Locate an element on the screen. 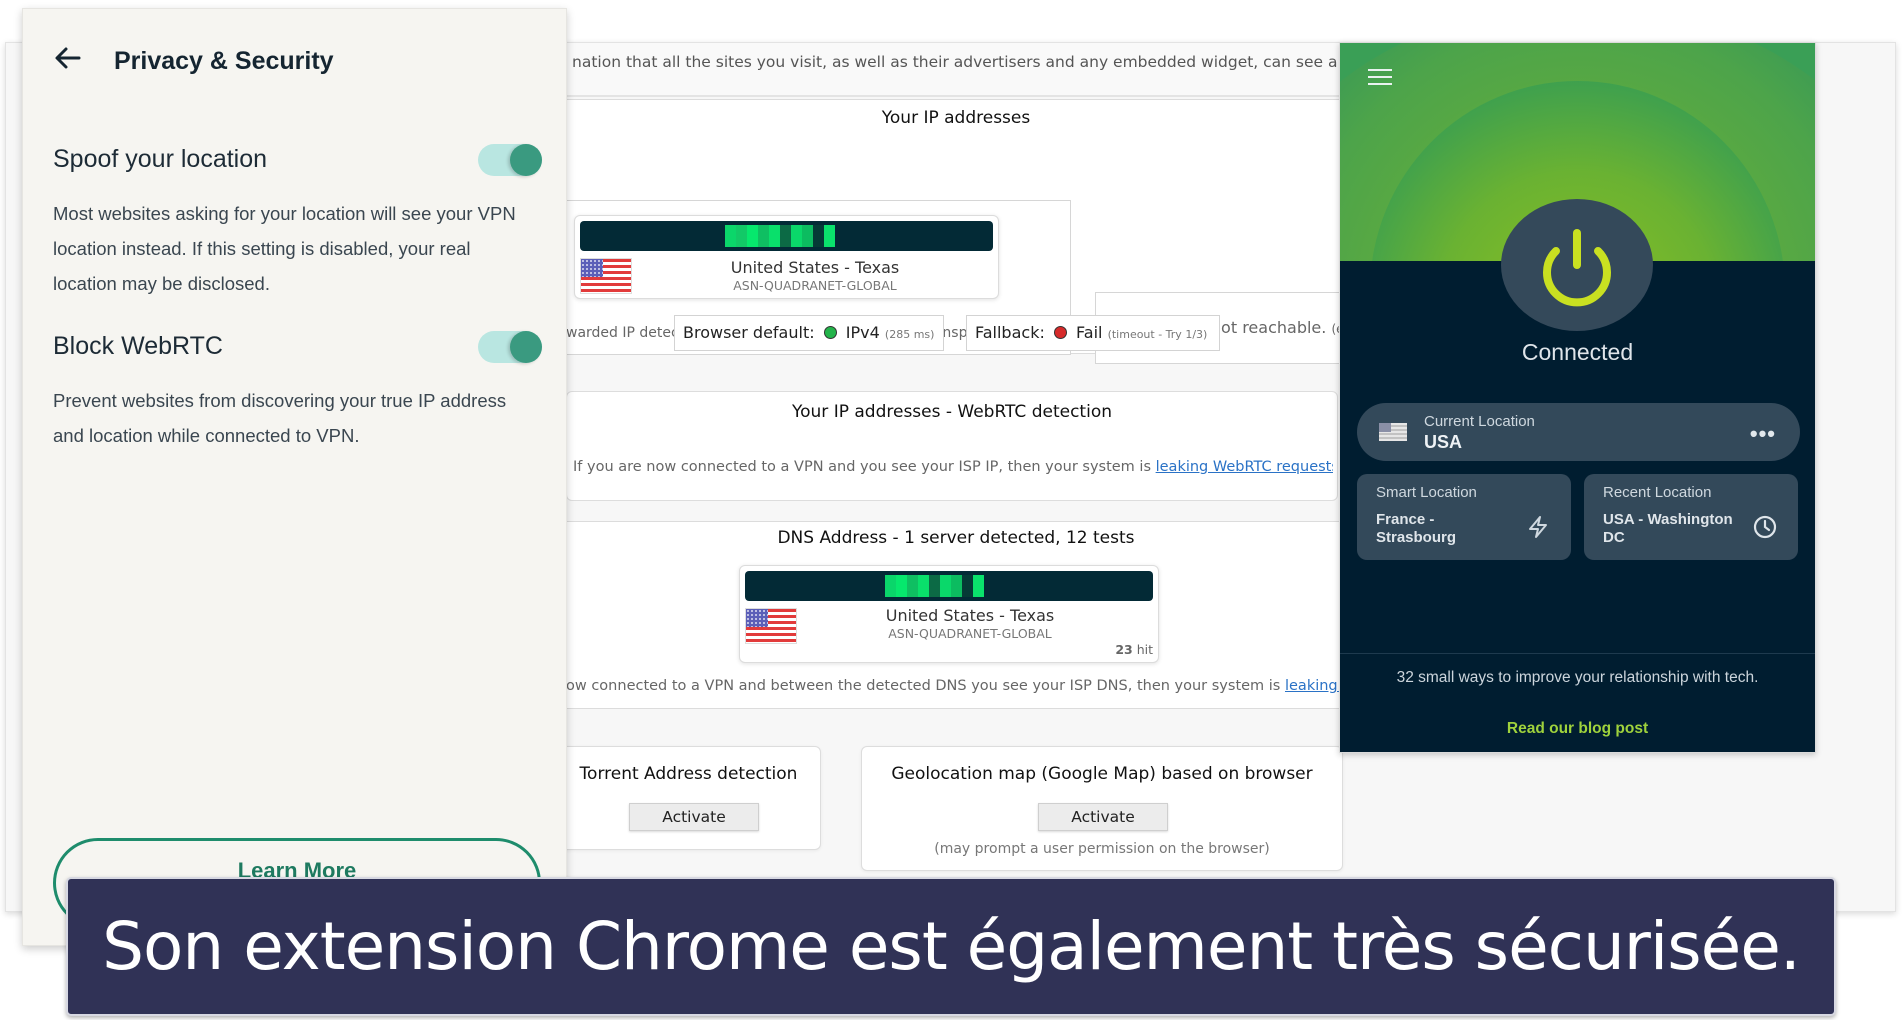 The height and width of the screenshot is (1020, 1902). clock-icon is located at coordinates (1765, 527).